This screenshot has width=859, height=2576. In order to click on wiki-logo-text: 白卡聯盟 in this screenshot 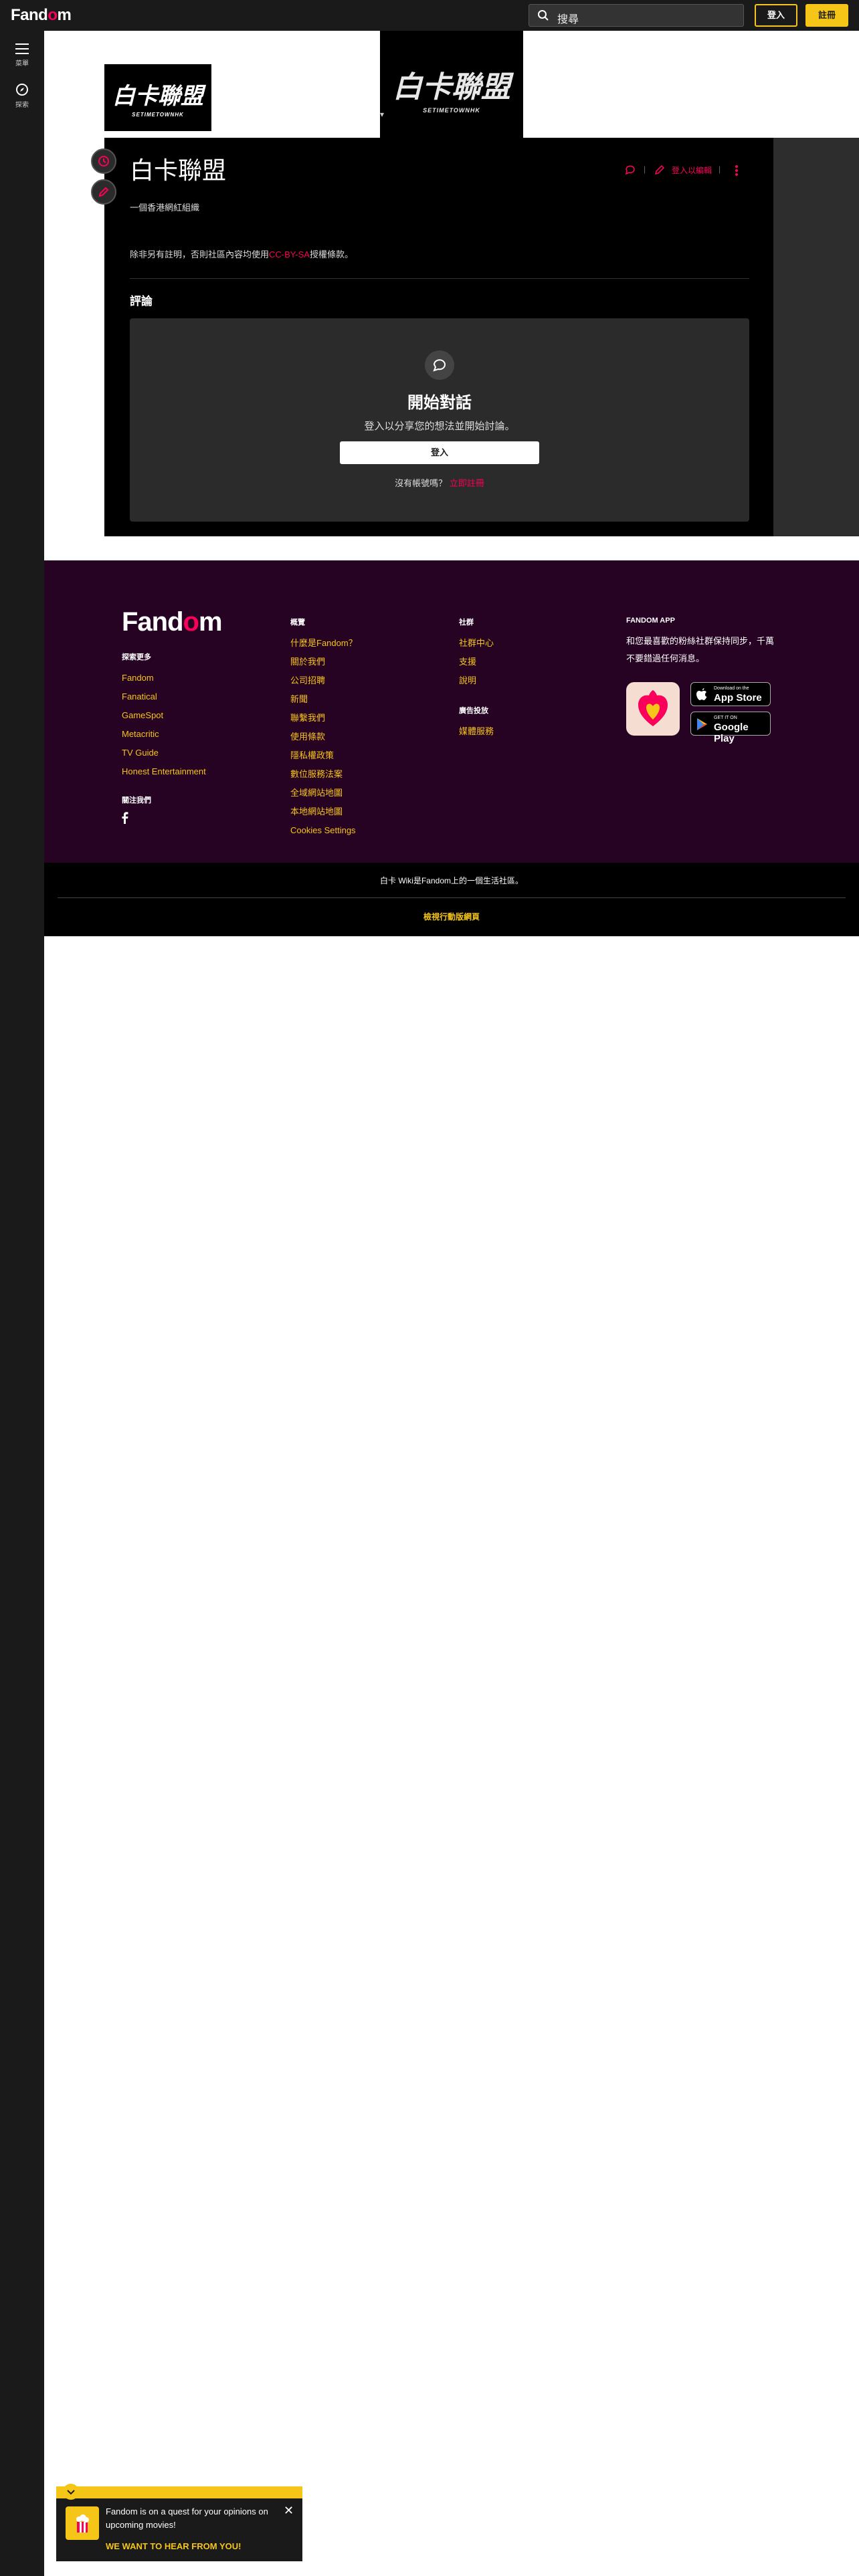, I will do `click(157, 96)`.